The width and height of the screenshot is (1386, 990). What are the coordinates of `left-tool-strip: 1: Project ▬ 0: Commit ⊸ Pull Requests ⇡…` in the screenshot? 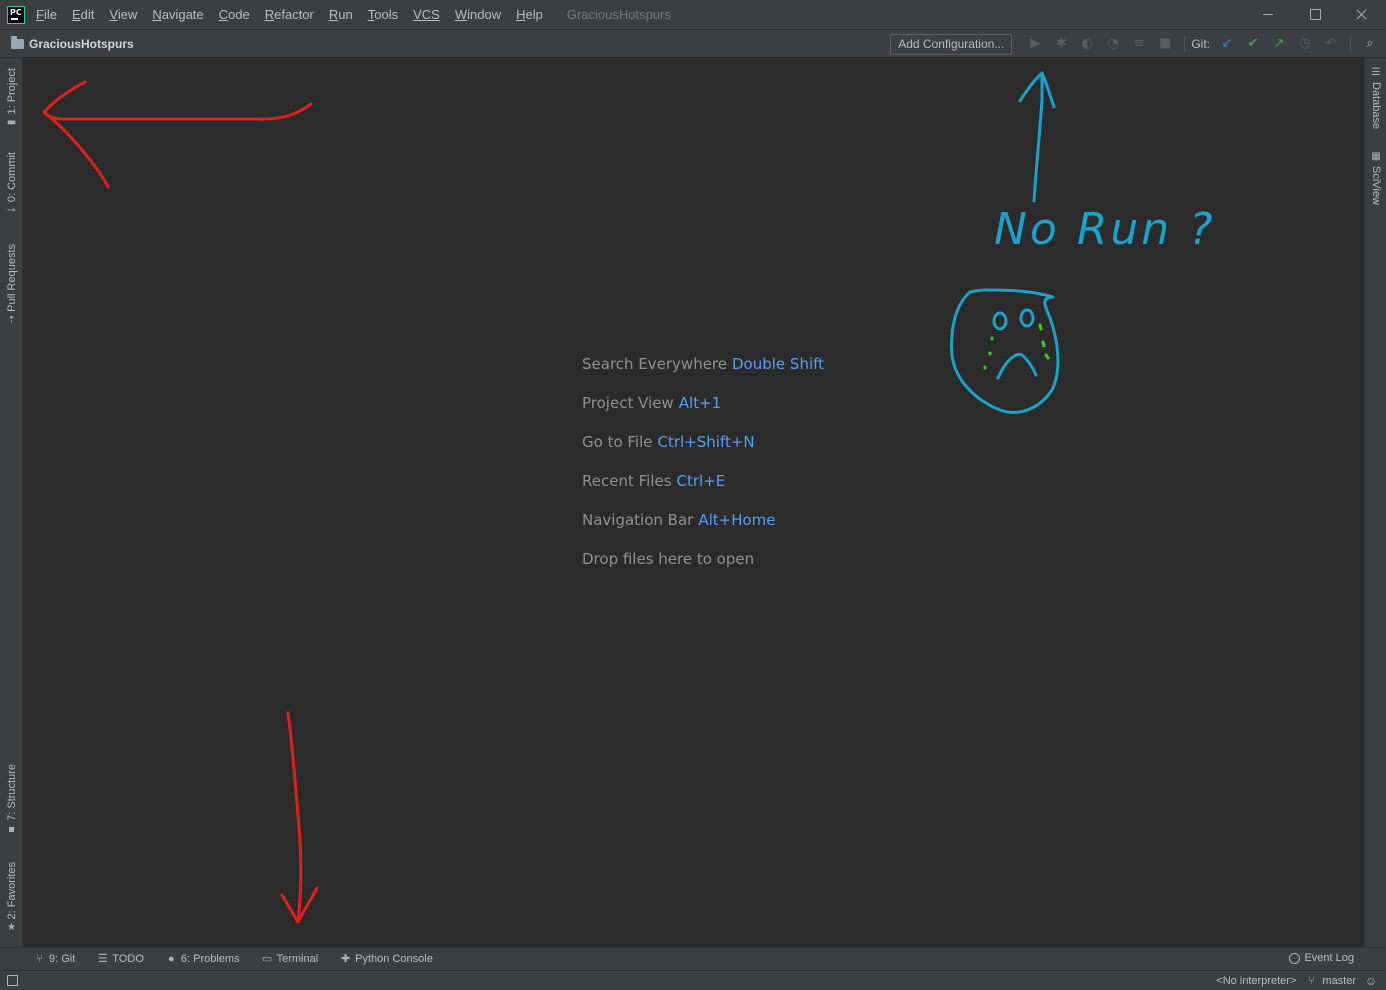 It's located at (11, 502).